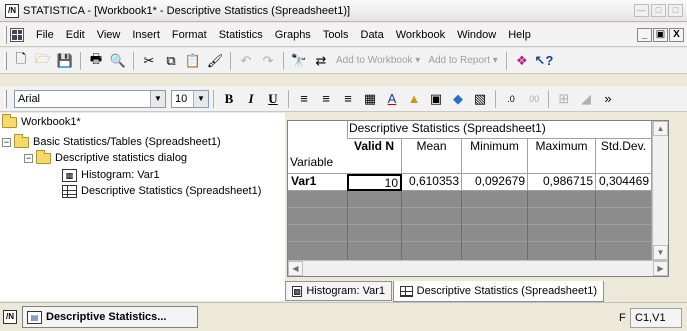 The width and height of the screenshot is (687, 331). I want to click on minimize-button: —, so click(641, 10).